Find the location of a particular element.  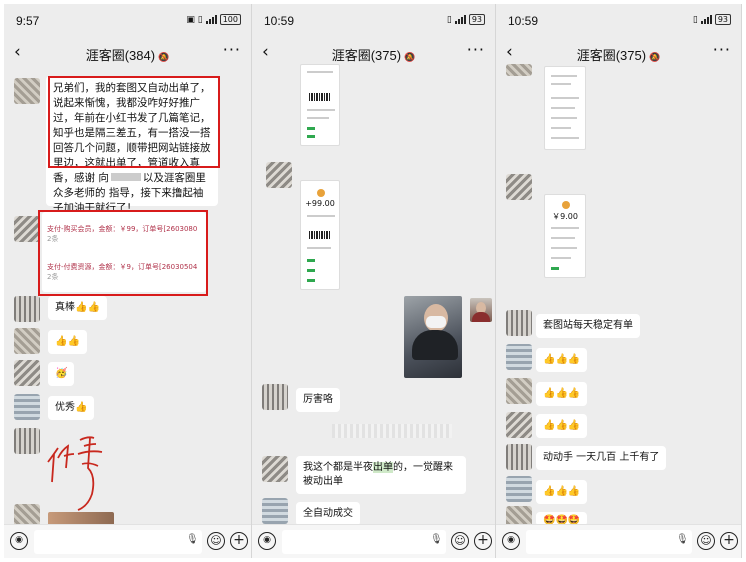

chat-header: ‹ 涯客圈(384) 🔕 ··· is located at coordinates (127, 53).